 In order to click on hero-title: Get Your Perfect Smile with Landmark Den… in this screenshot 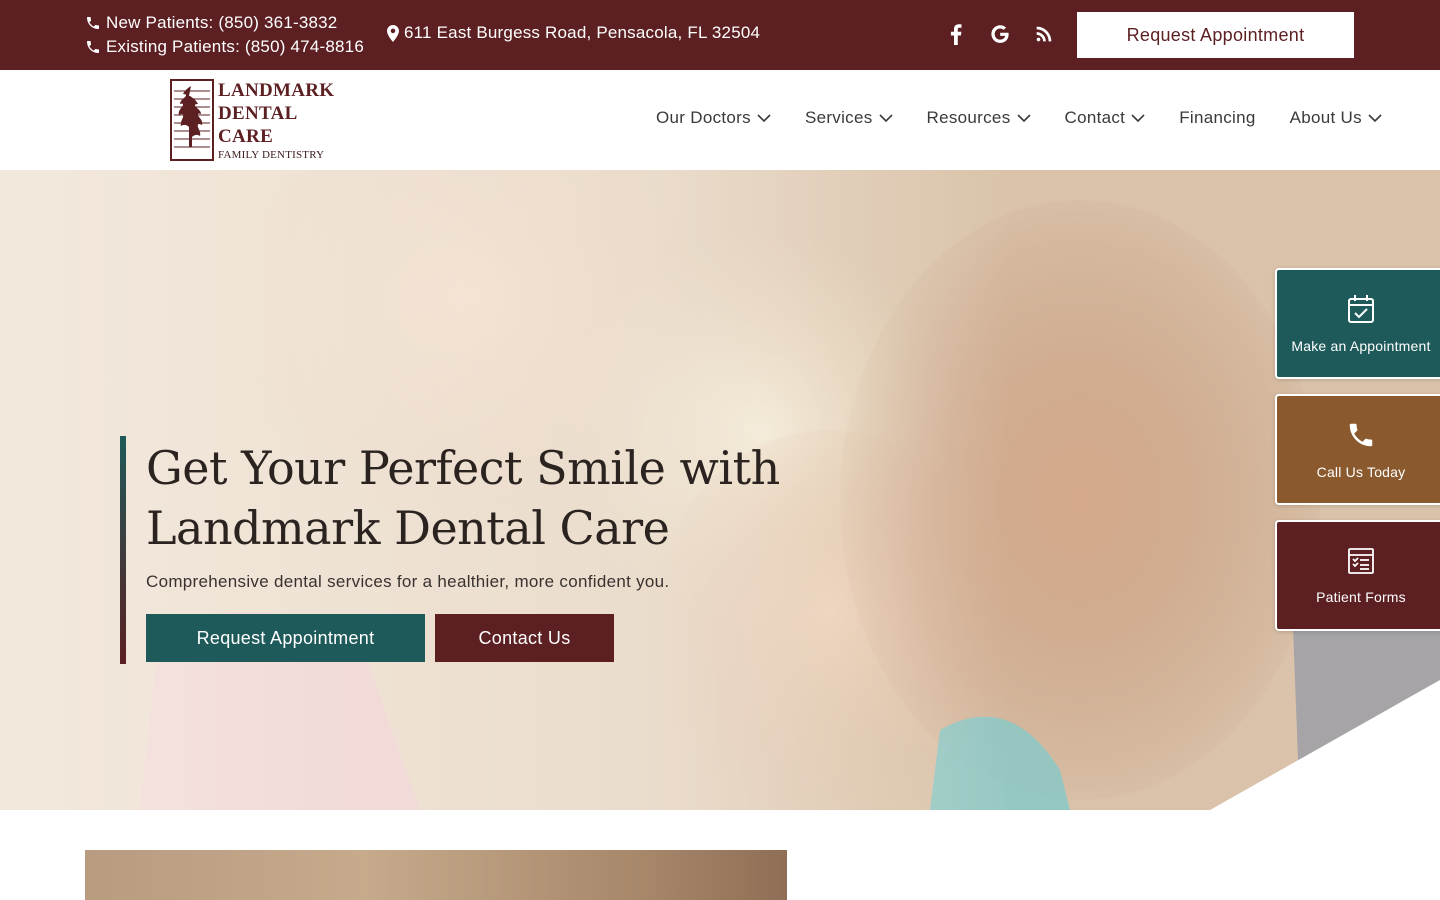, I will do `click(466, 498)`.